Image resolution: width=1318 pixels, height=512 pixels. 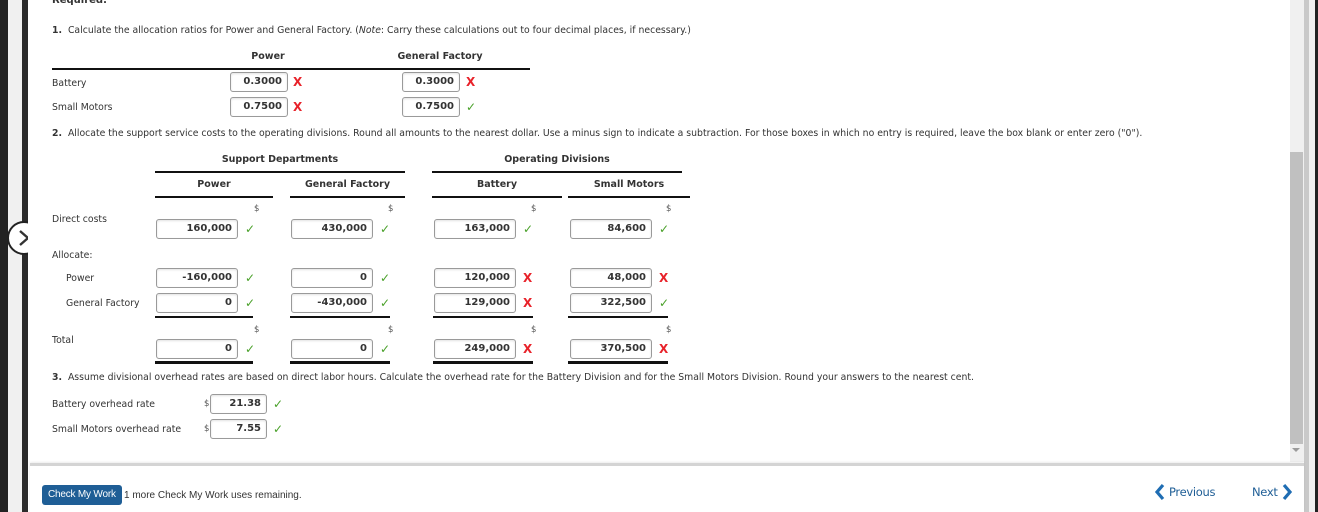 I want to click on total-power-input: 0, so click(x=197, y=349).